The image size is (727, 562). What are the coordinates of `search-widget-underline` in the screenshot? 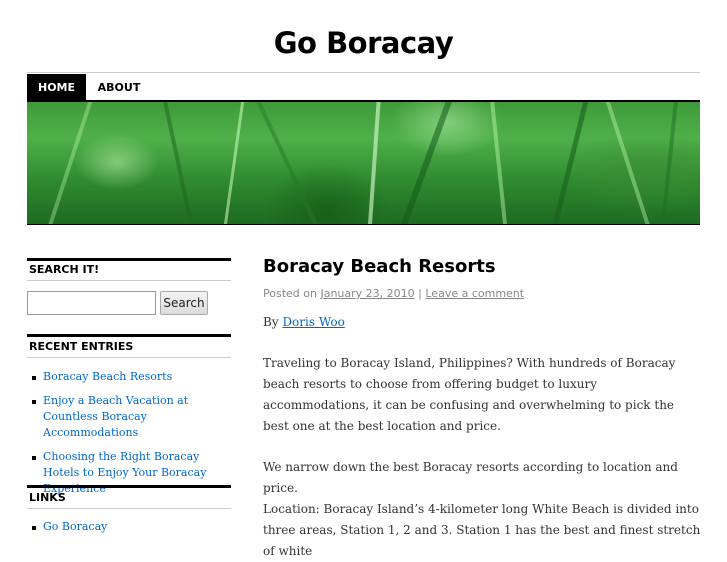 It's located at (129, 280).